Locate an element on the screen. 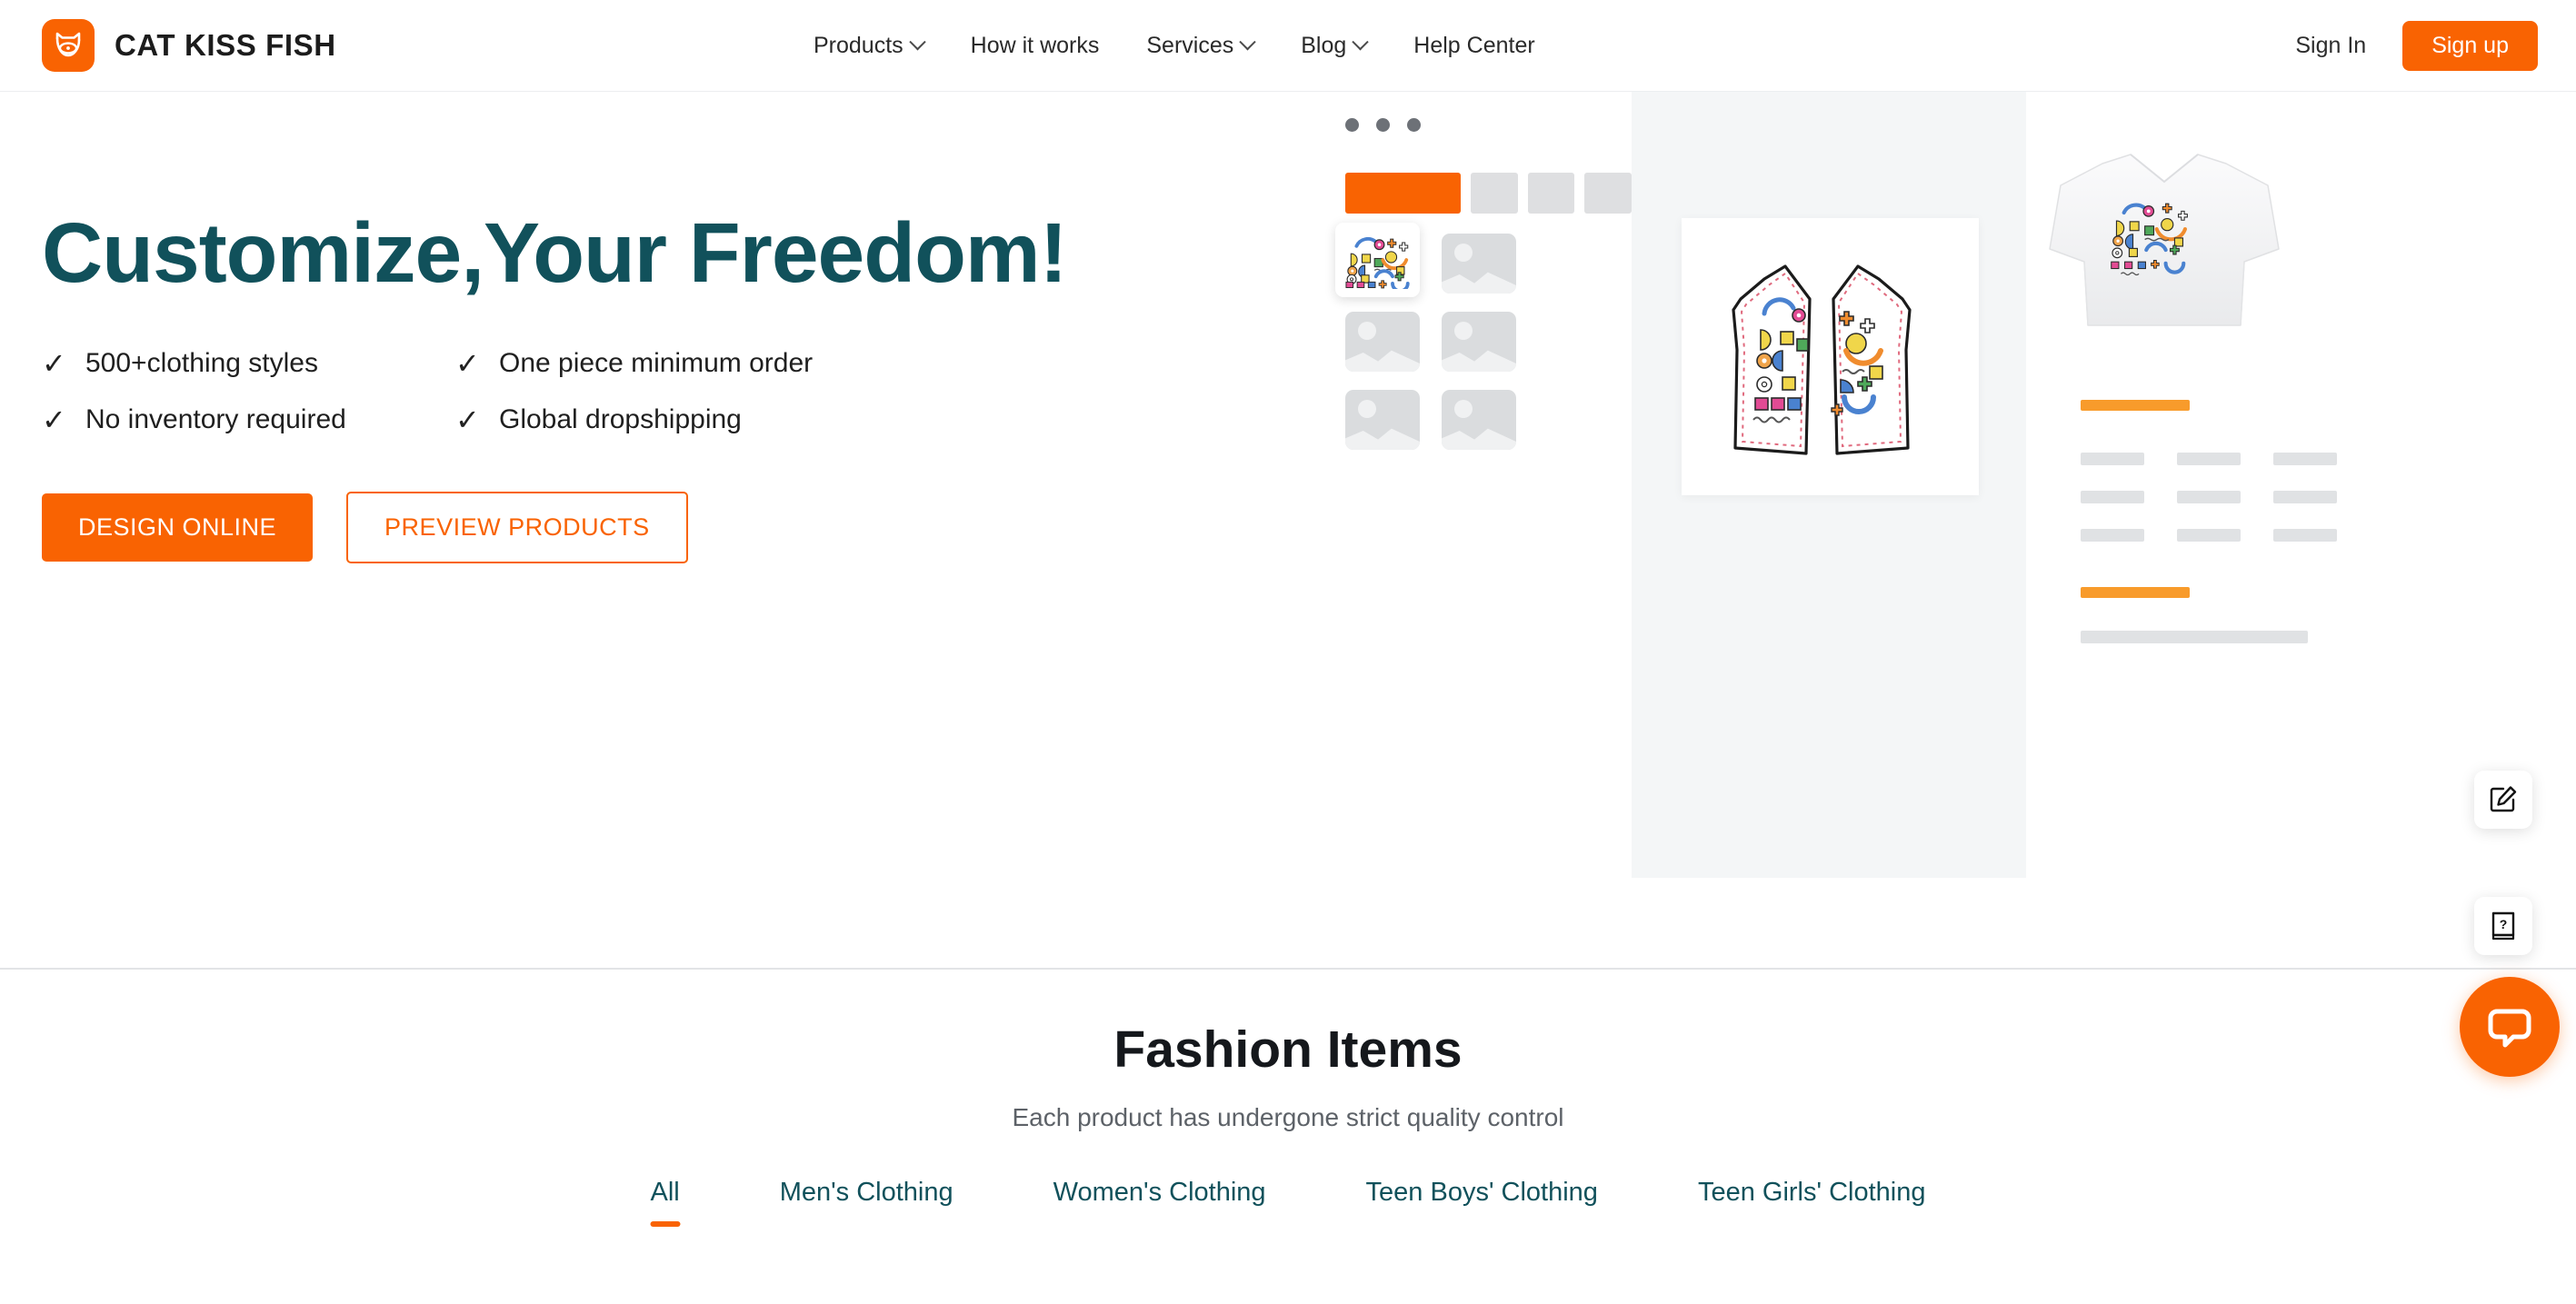  feature-label: 500+clothing styles is located at coordinates (201, 362).